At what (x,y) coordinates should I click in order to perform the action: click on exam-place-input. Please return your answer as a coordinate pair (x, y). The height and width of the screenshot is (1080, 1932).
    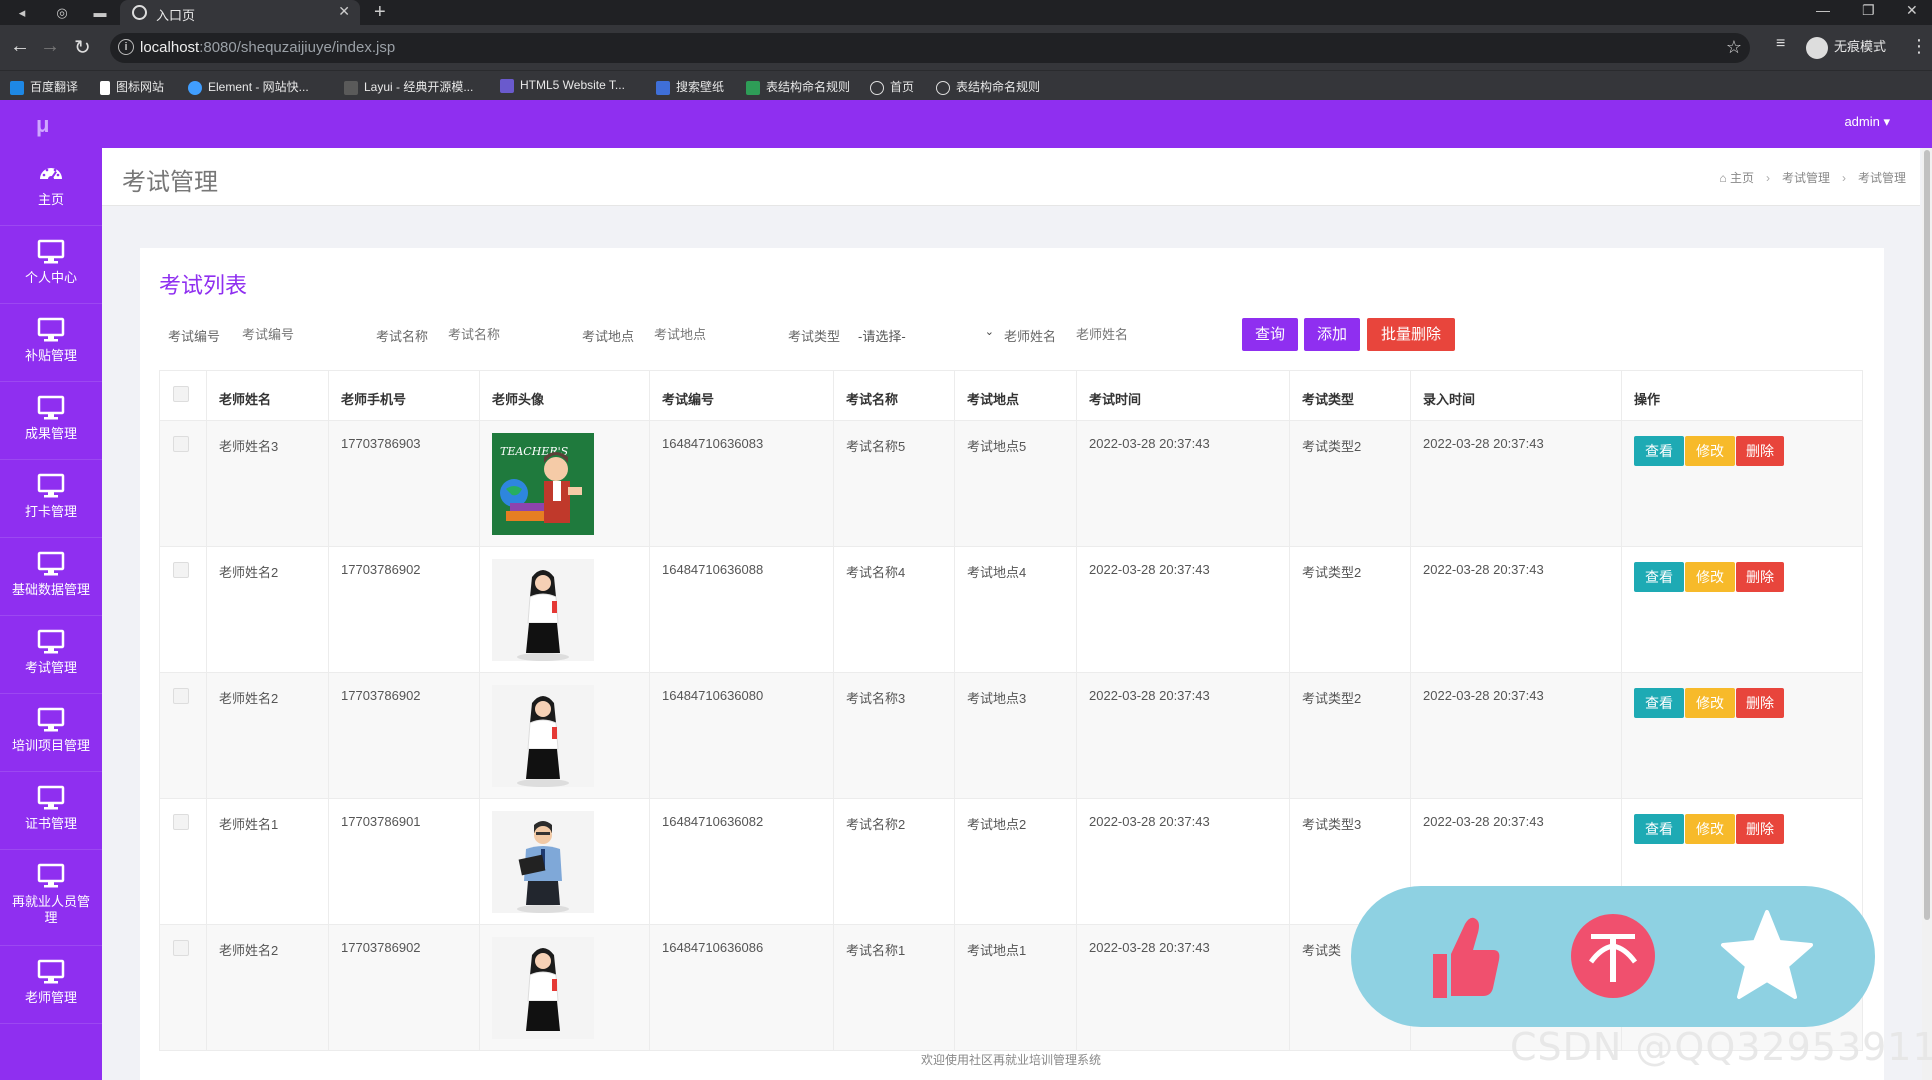
    Looking at the image, I should click on (709, 334).